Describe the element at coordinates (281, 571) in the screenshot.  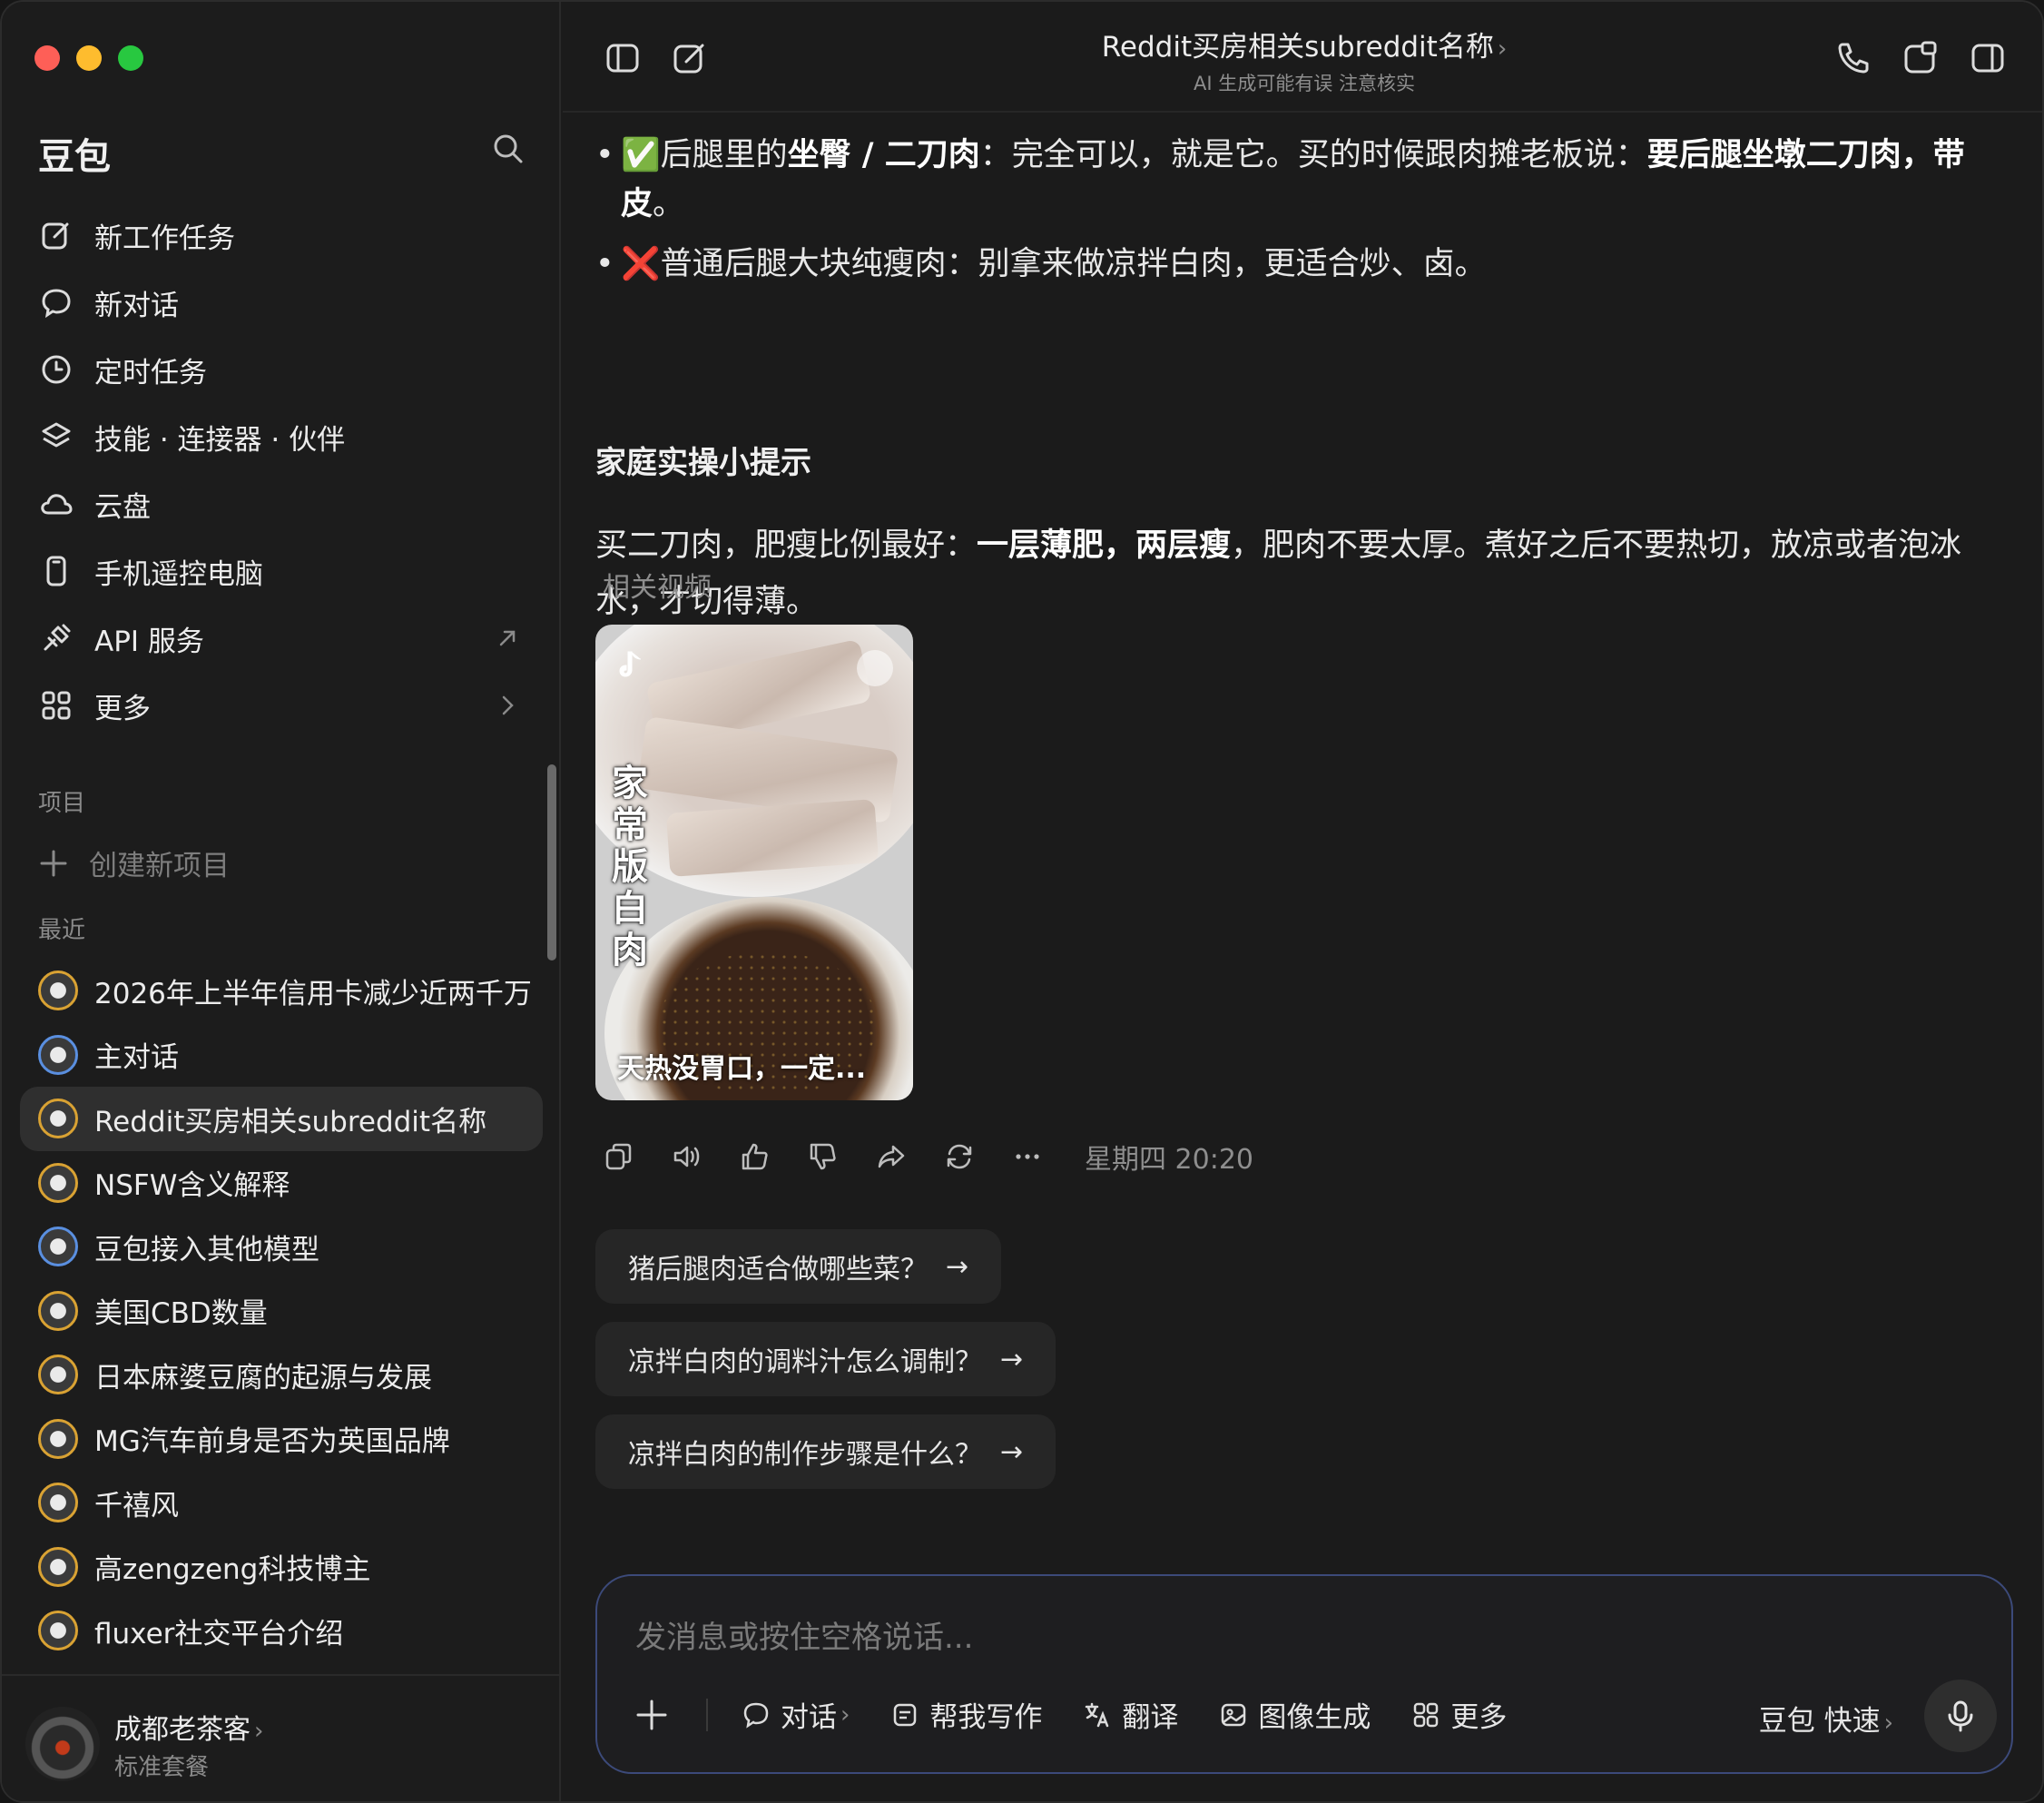
I see `sidebar-item-phone-remote: 手机遥控电脑` at that location.